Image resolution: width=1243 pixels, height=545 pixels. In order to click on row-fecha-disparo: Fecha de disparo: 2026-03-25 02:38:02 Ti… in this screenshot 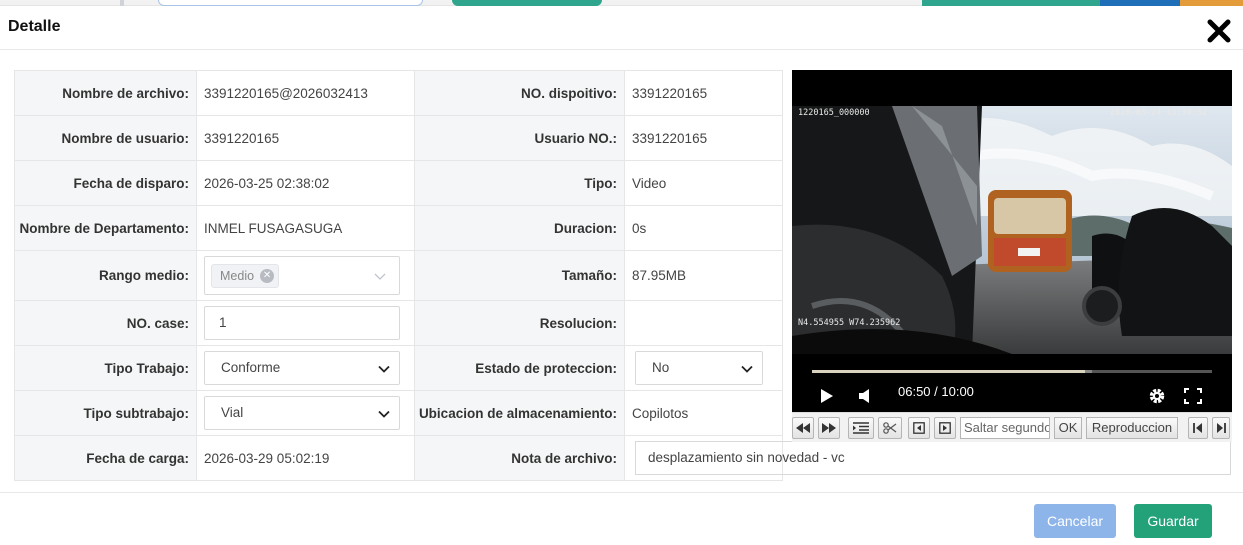, I will do `click(398, 183)`.